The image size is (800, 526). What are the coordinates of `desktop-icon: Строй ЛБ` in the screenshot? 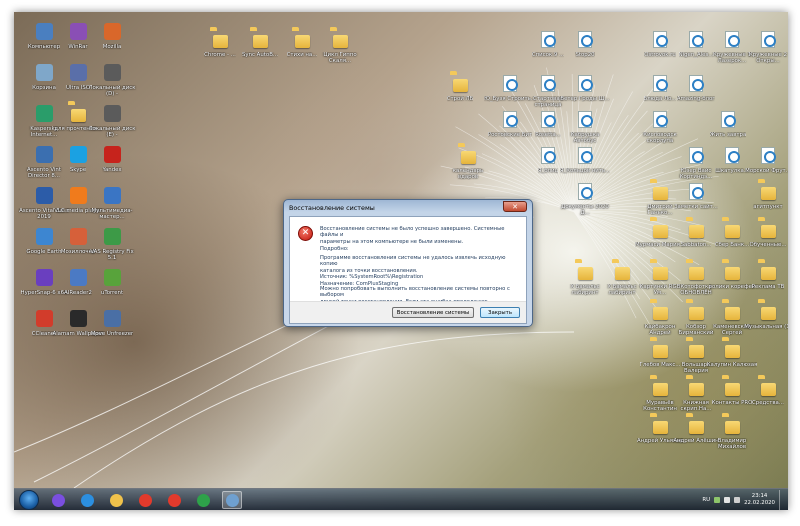 It's located at (460, 88).